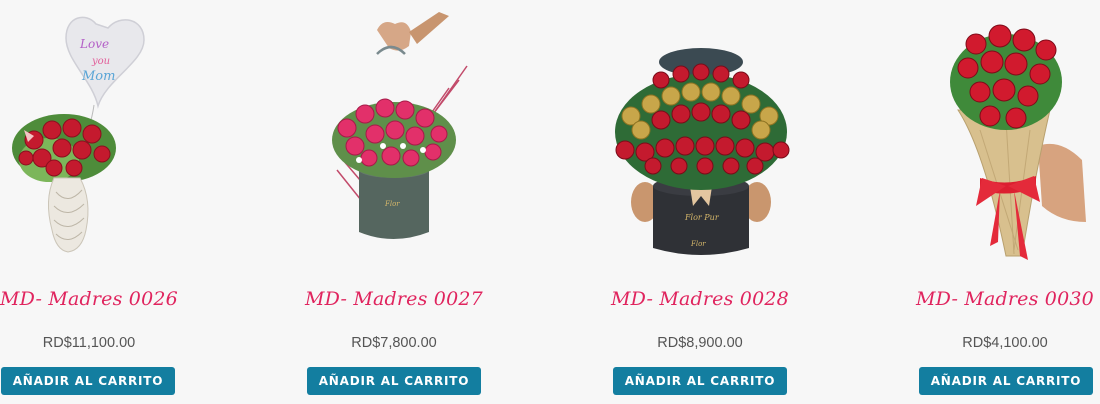  What do you see at coordinates (1005, 343) in the screenshot?
I see `product-price: RD$4,100.00` at bounding box center [1005, 343].